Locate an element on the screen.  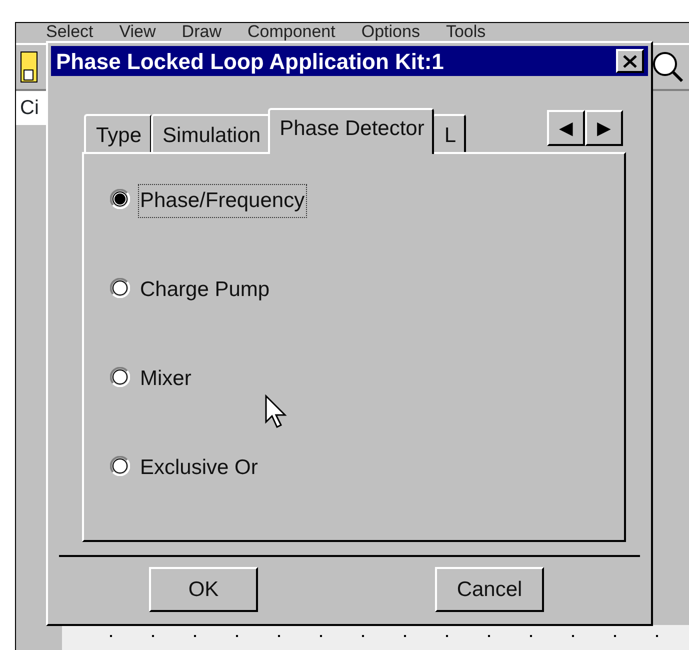
tab-scroll-button: ◀ is located at coordinates (566, 128).